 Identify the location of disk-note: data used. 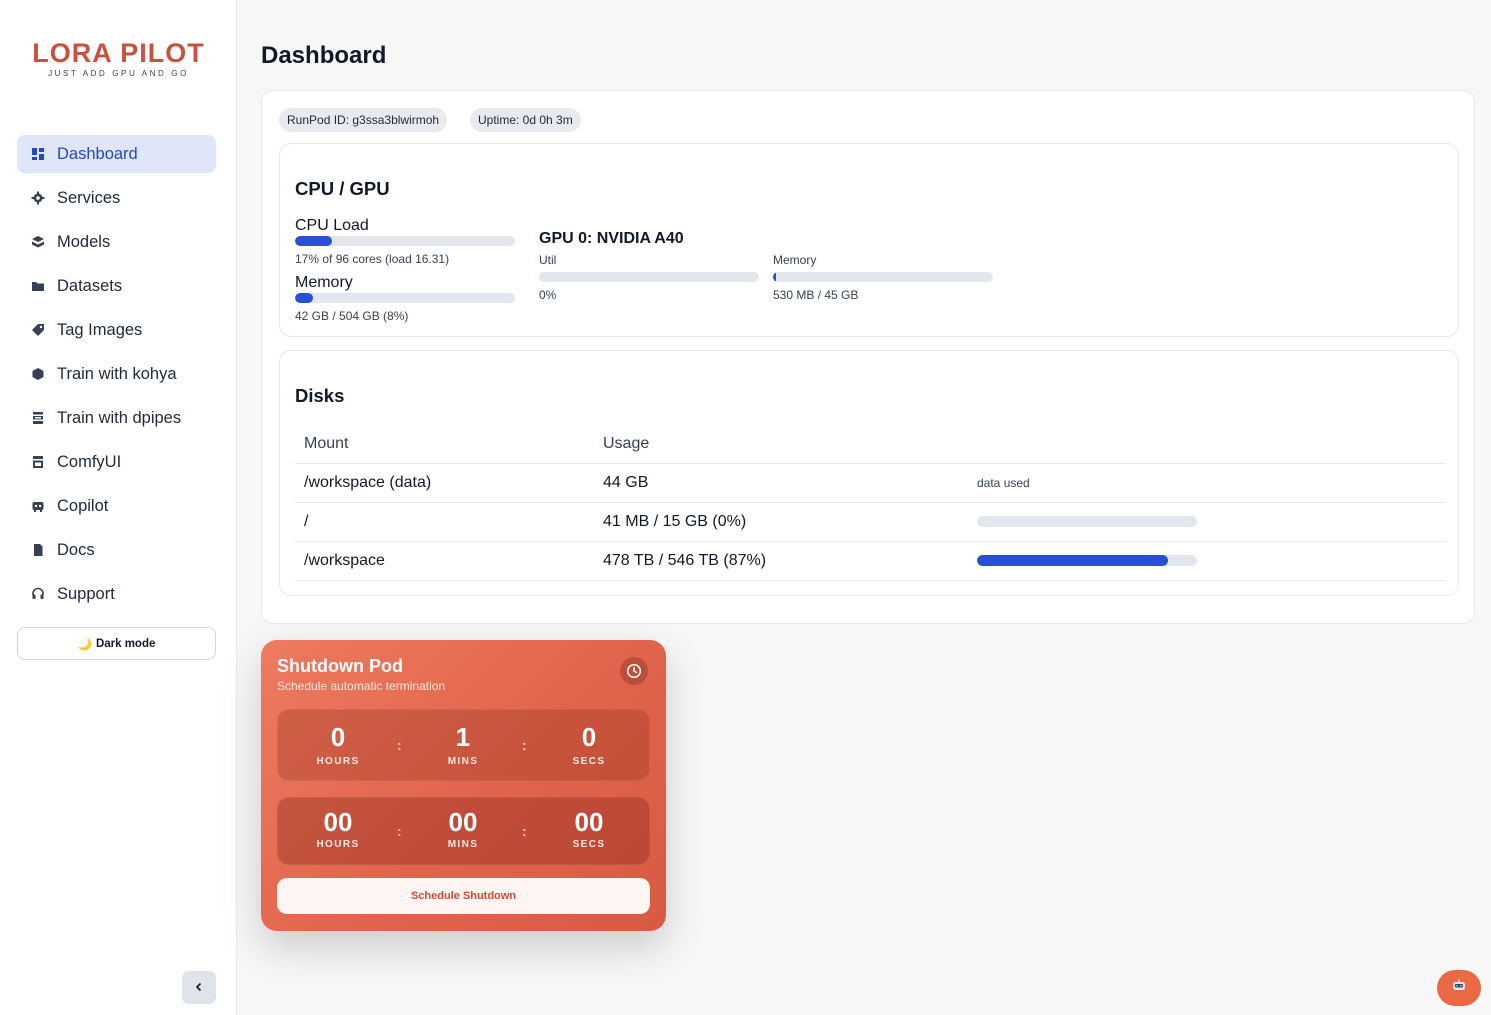
(1003, 482).